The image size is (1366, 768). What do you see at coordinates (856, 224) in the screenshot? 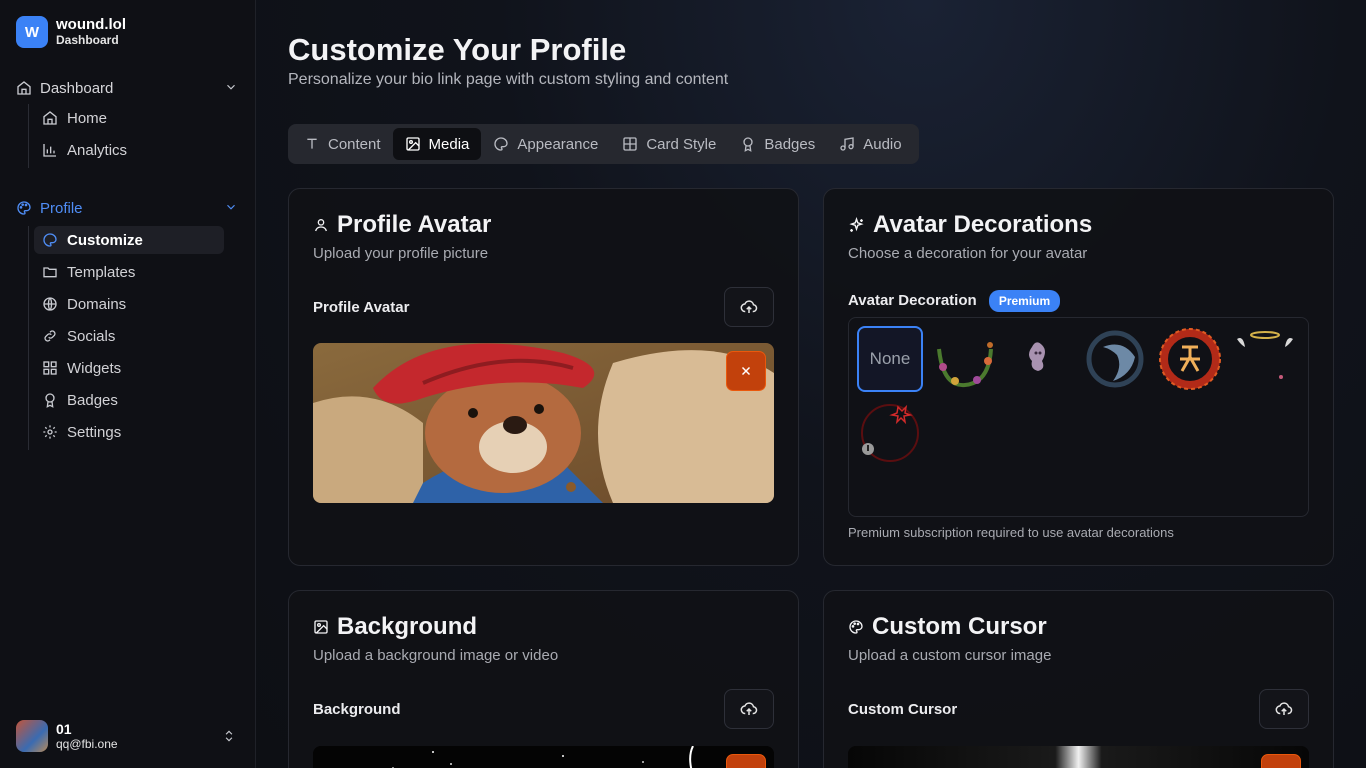
I see `sparkles-icon` at bounding box center [856, 224].